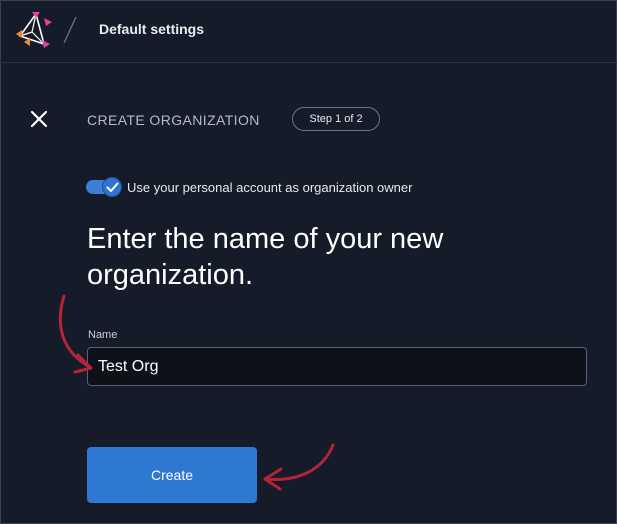 This screenshot has width=617, height=524. I want to click on header-divider, so click(70, 30).